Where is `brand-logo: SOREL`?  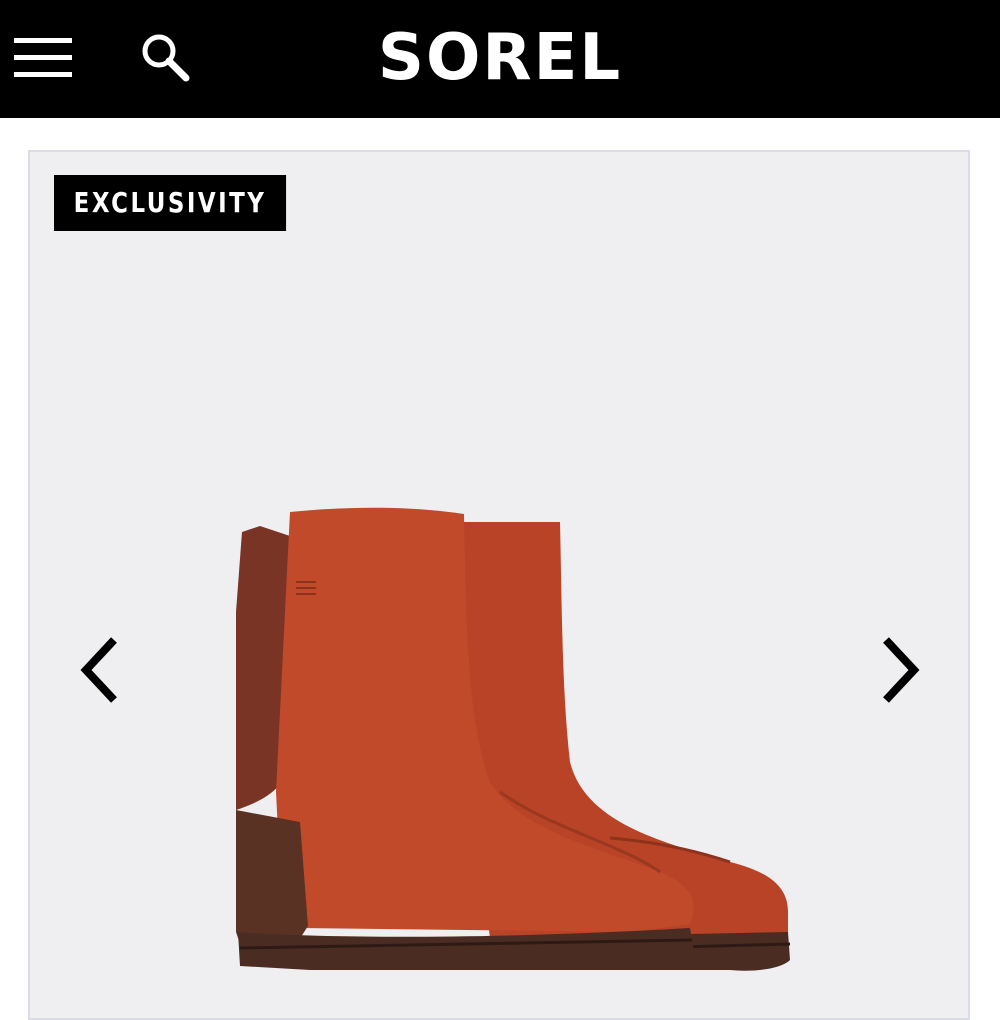
brand-logo: SOREL is located at coordinates (500, 58).